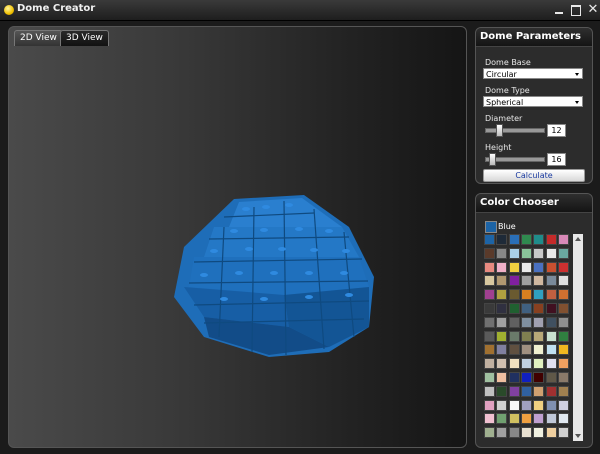 This screenshot has width=600, height=454. What do you see at coordinates (38, 38) in the screenshot?
I see `tab-2d-view: 2D View` at bounding box center [38, 38].